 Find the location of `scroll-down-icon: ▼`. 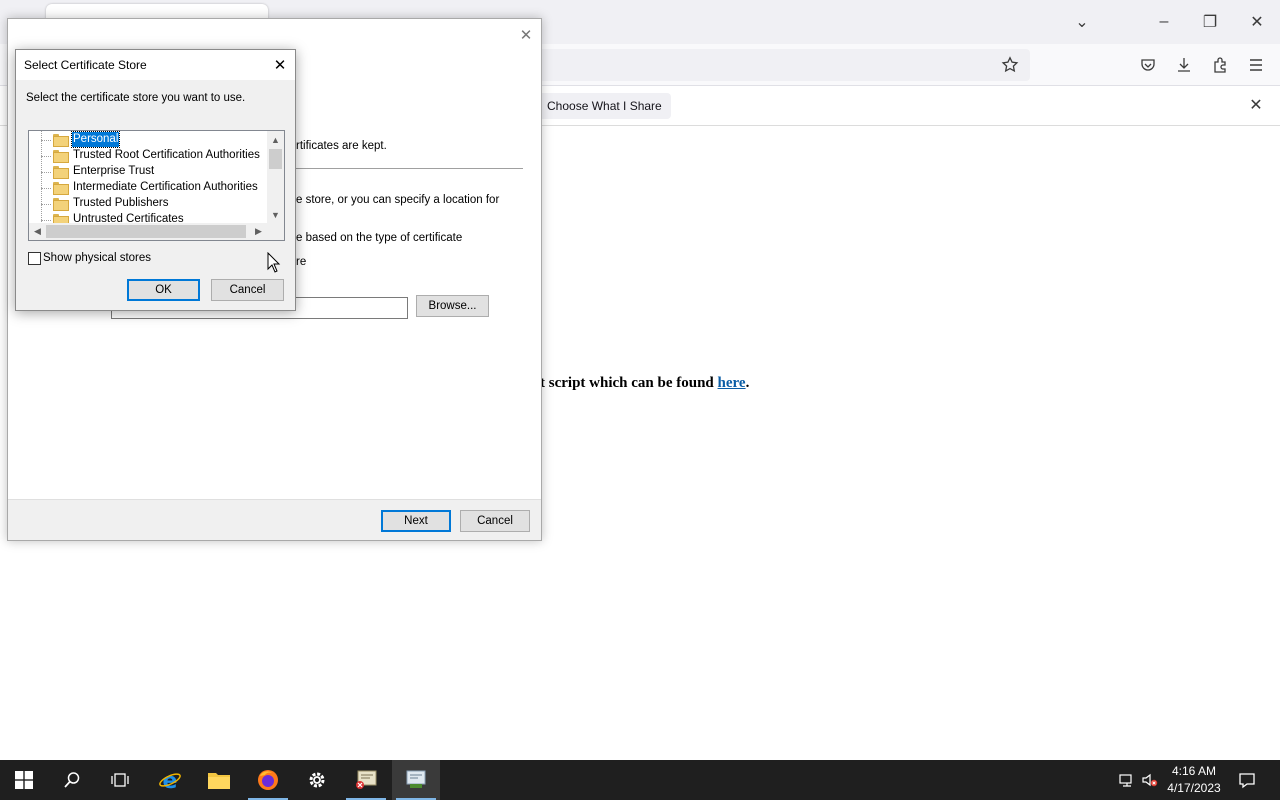

scroll-down-icon: ▼ is located at coordinates (275, 214).